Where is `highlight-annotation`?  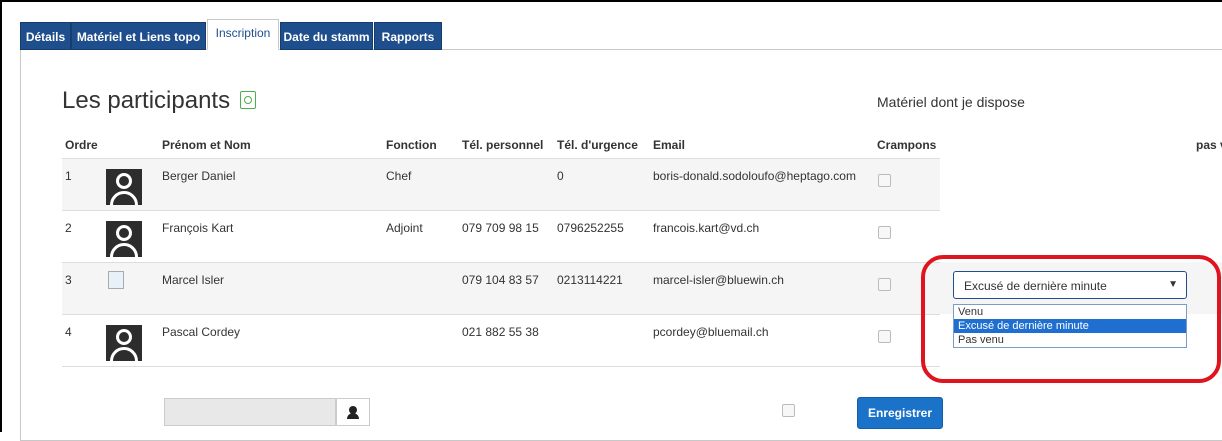
highlight-annotation is located at coordinates (1071, 319).